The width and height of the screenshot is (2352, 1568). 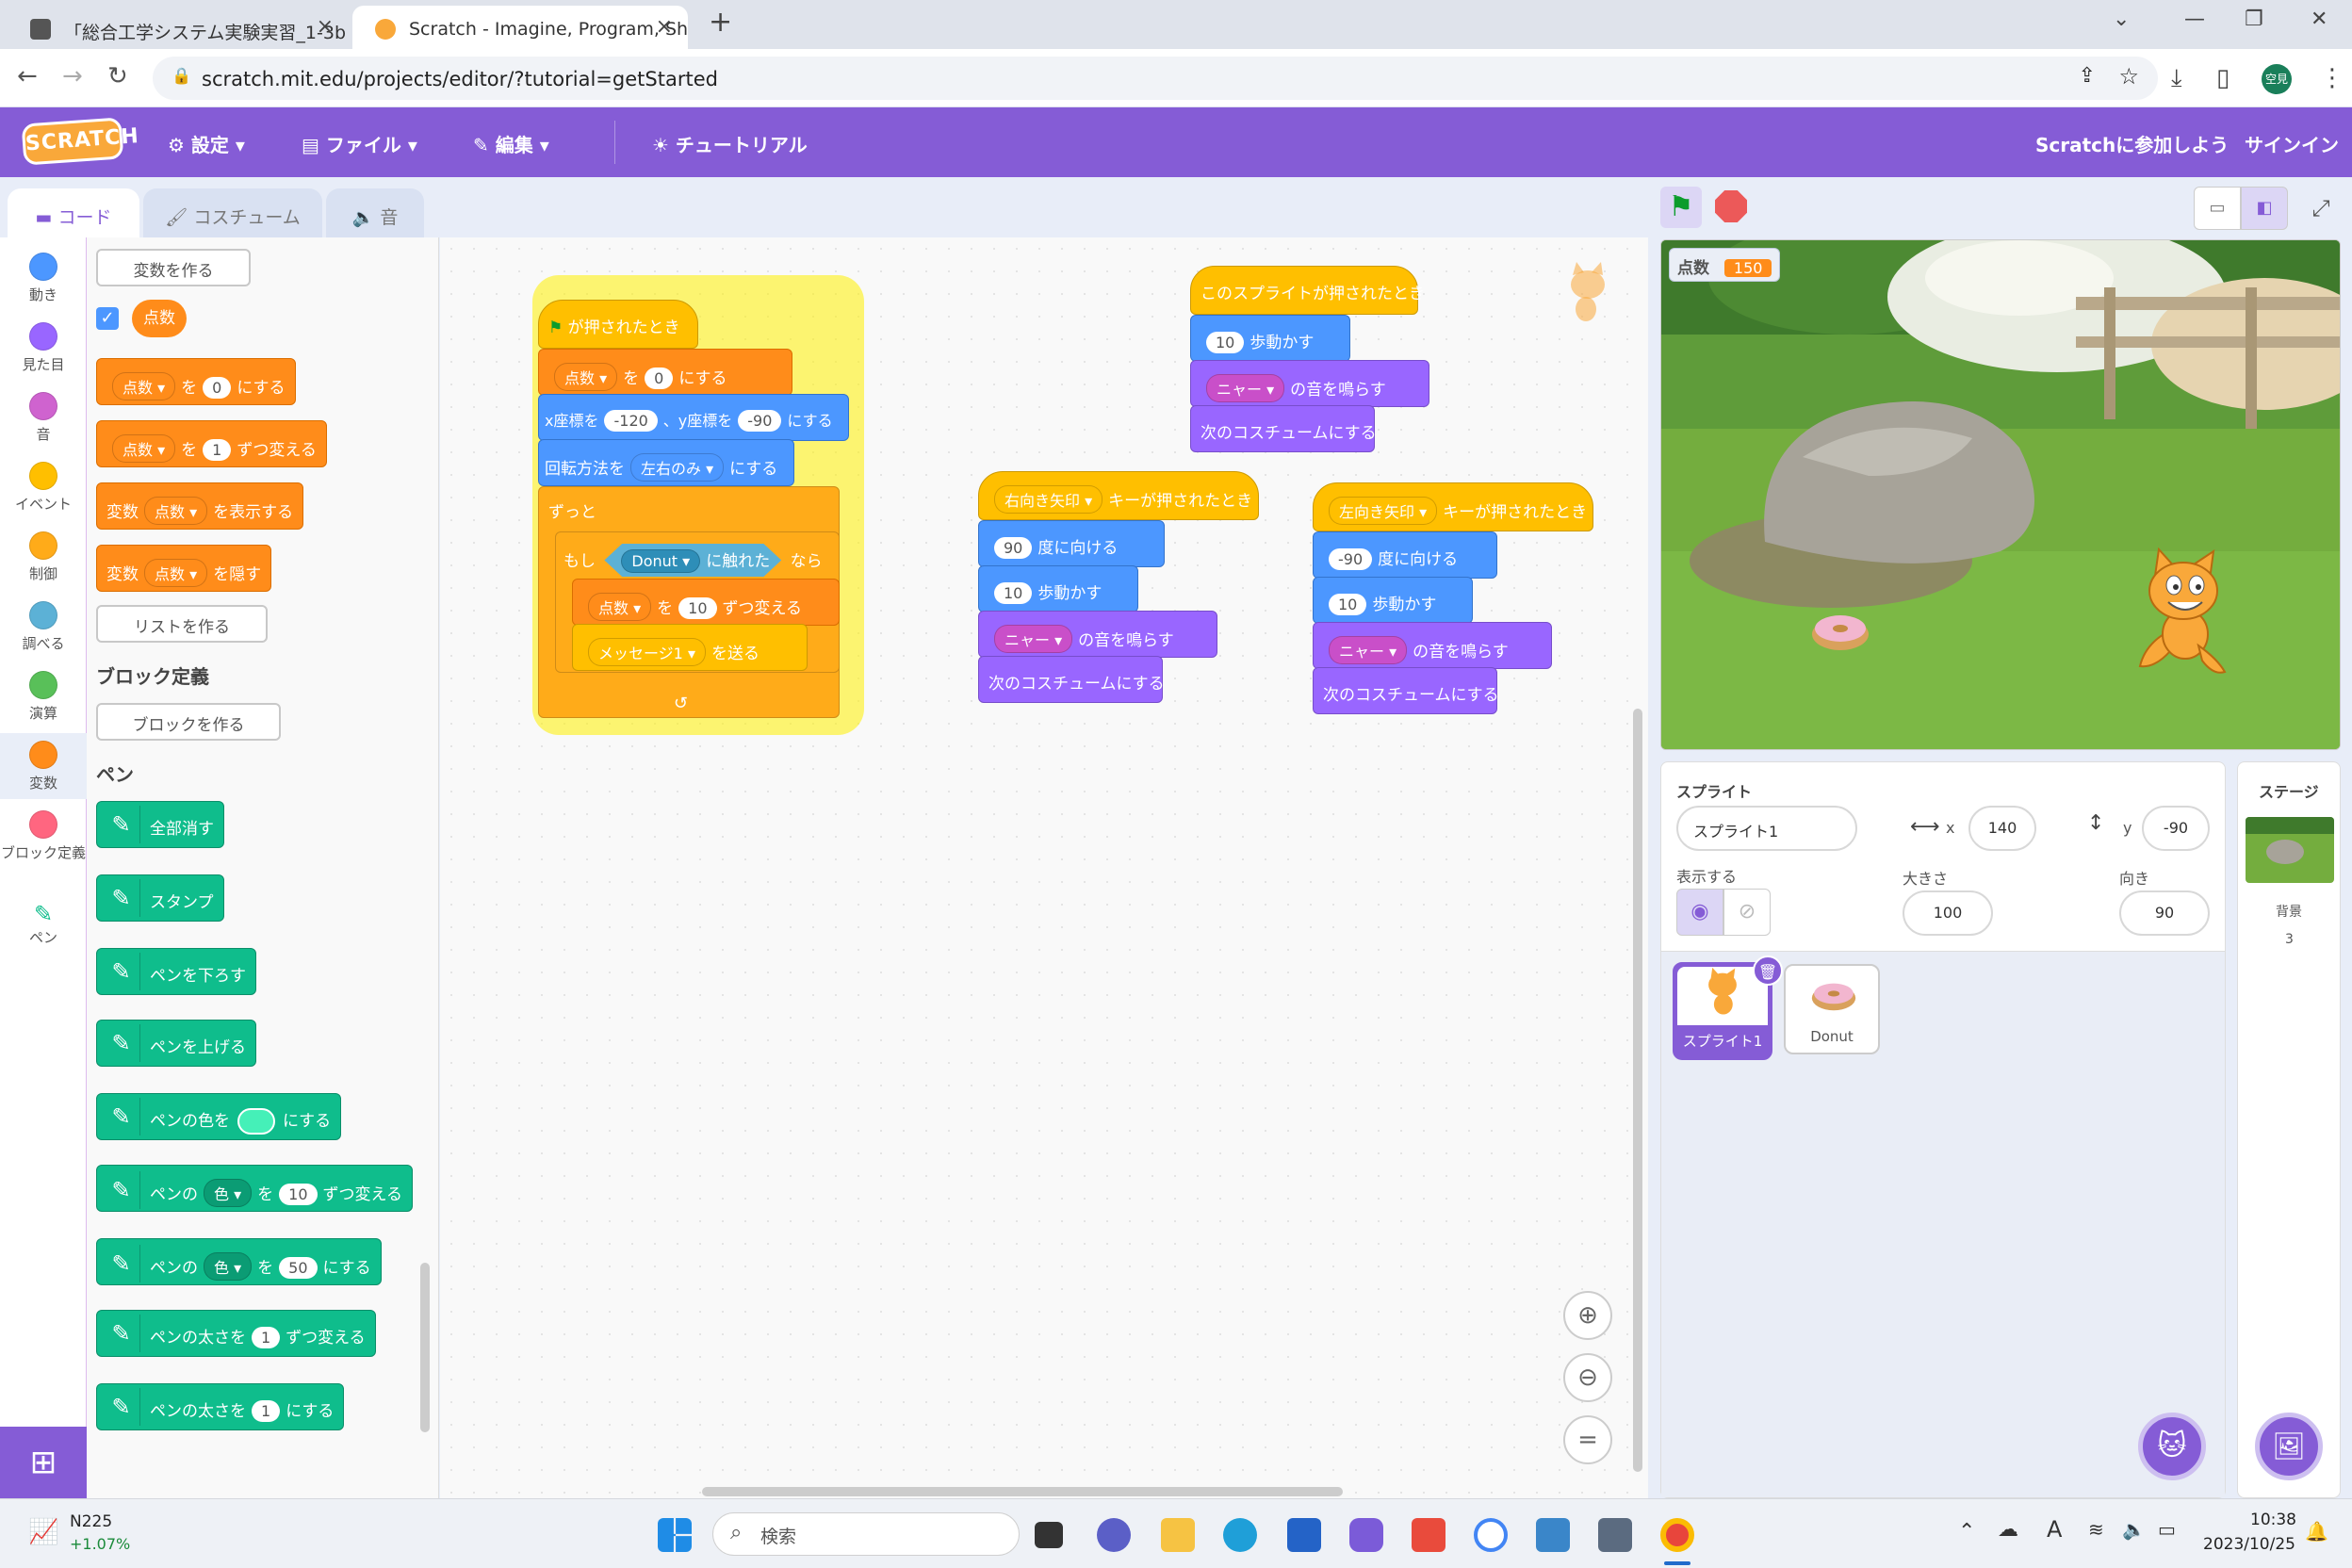 I want to click on script-vscrollbar, so click(x=1637, y=1091).